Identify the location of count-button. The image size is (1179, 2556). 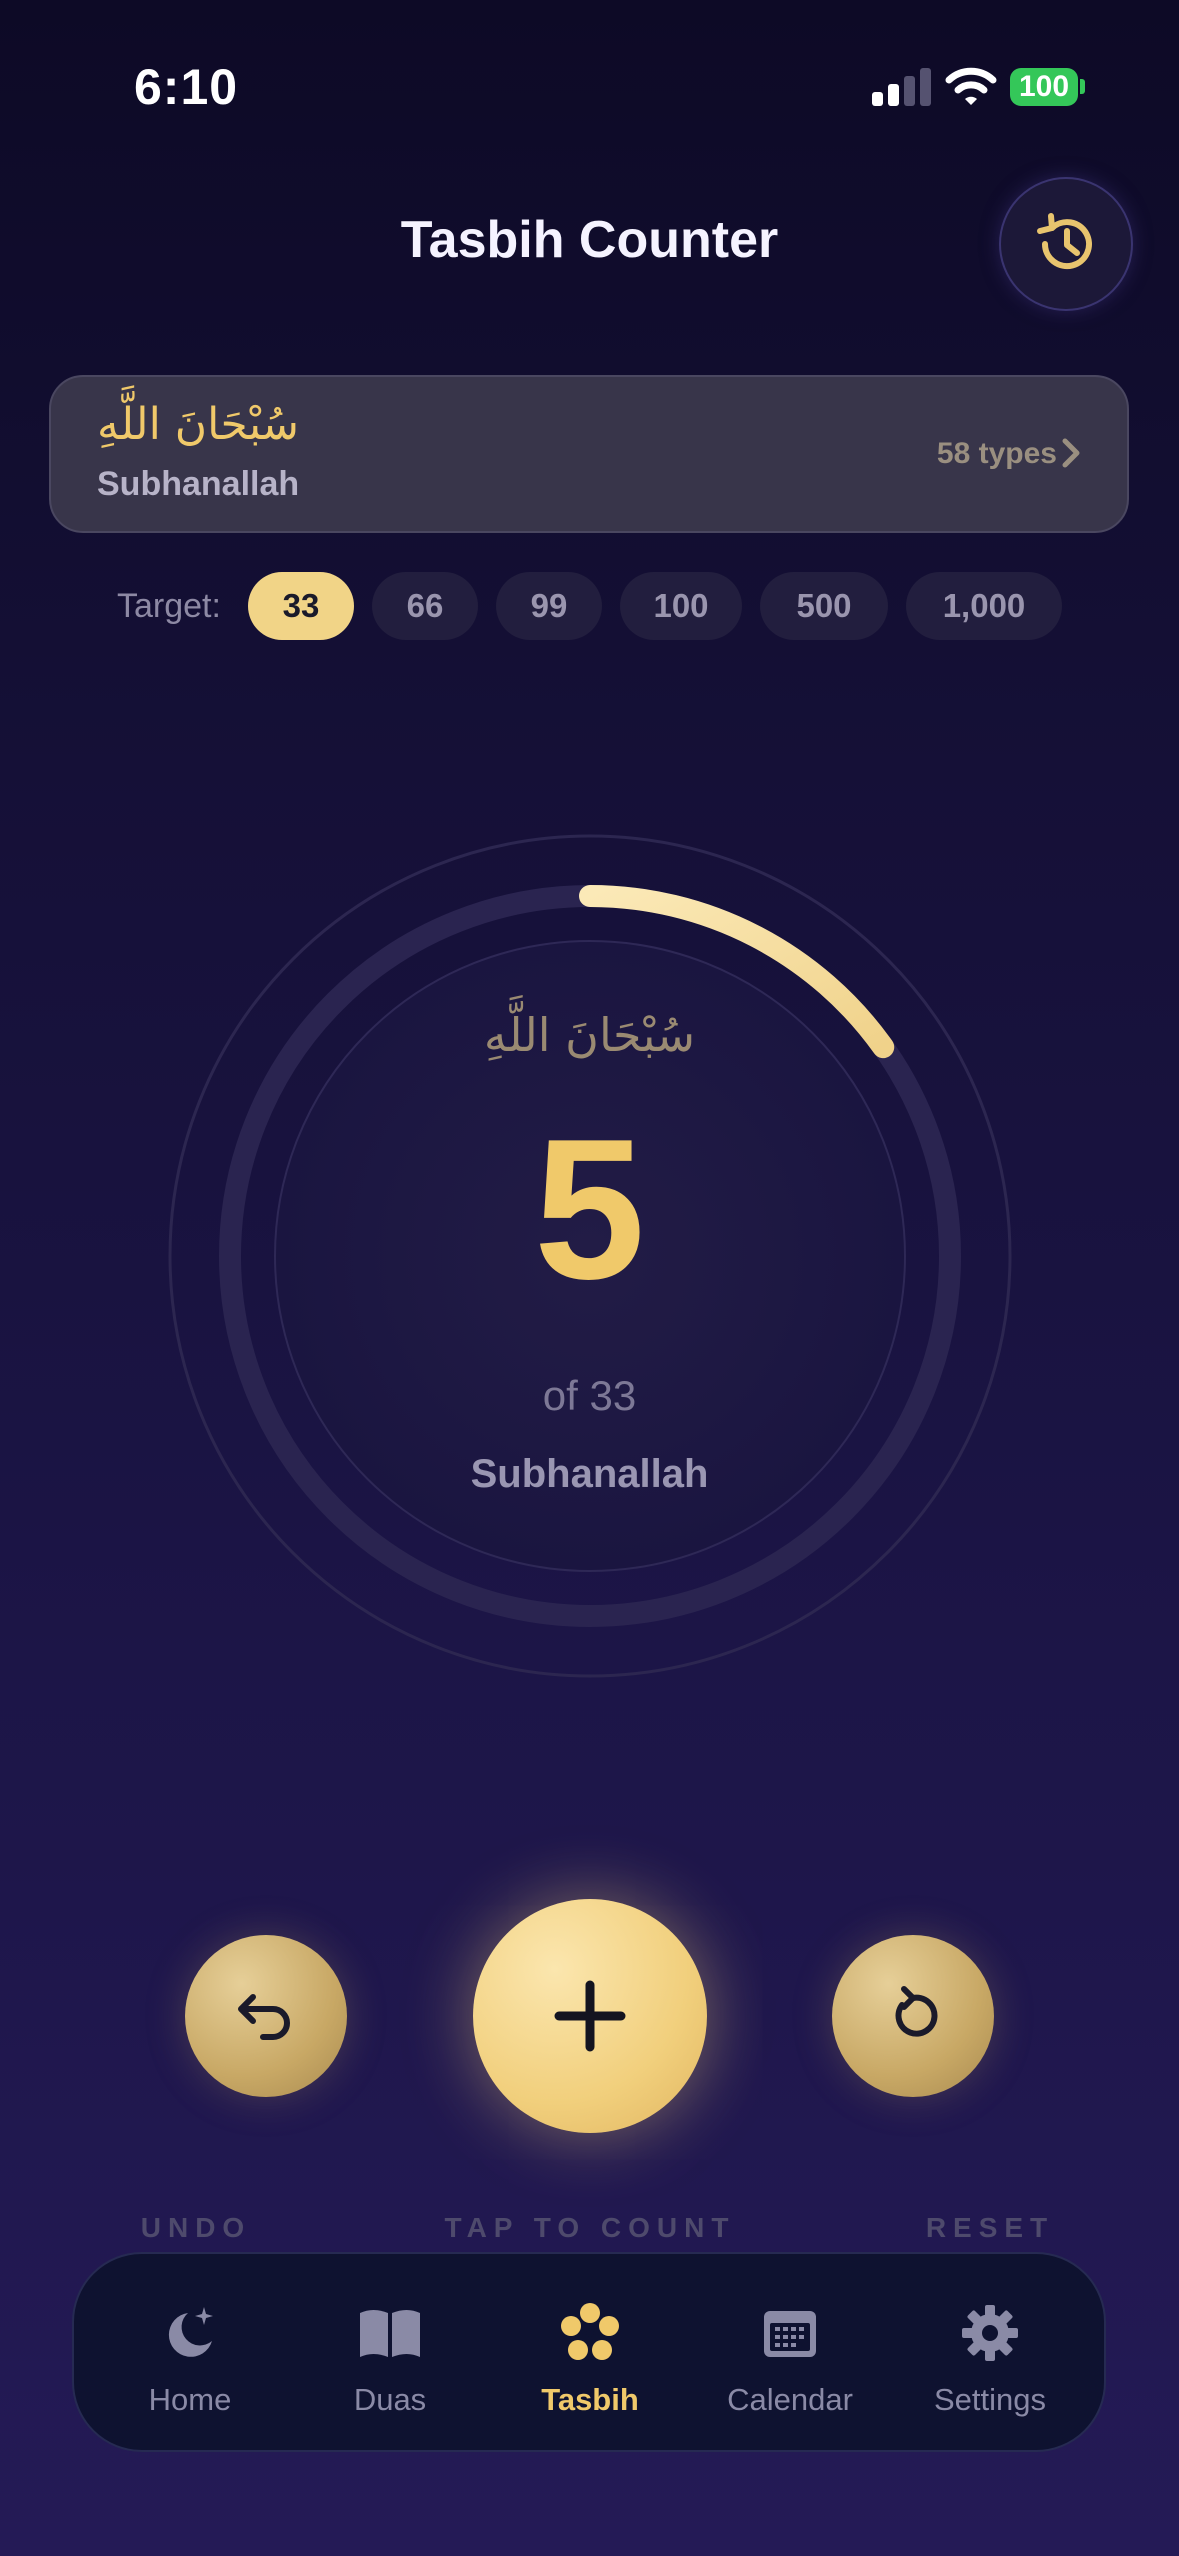
(590, 2016).